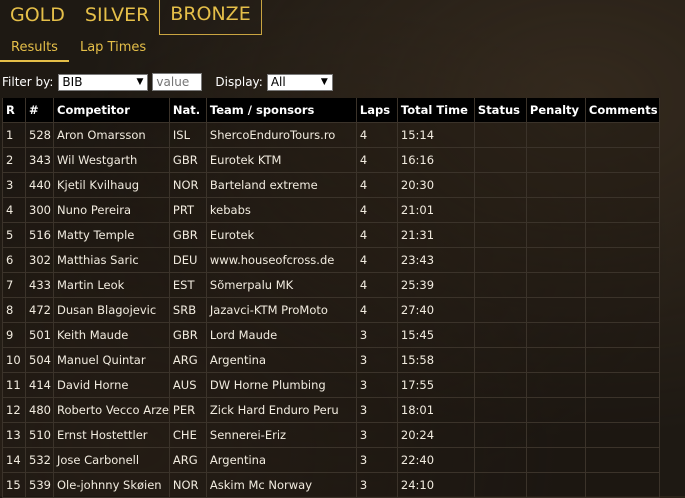 The image size is (685, 498). I want to click on cell-nat: PRT, so click(188, 210).